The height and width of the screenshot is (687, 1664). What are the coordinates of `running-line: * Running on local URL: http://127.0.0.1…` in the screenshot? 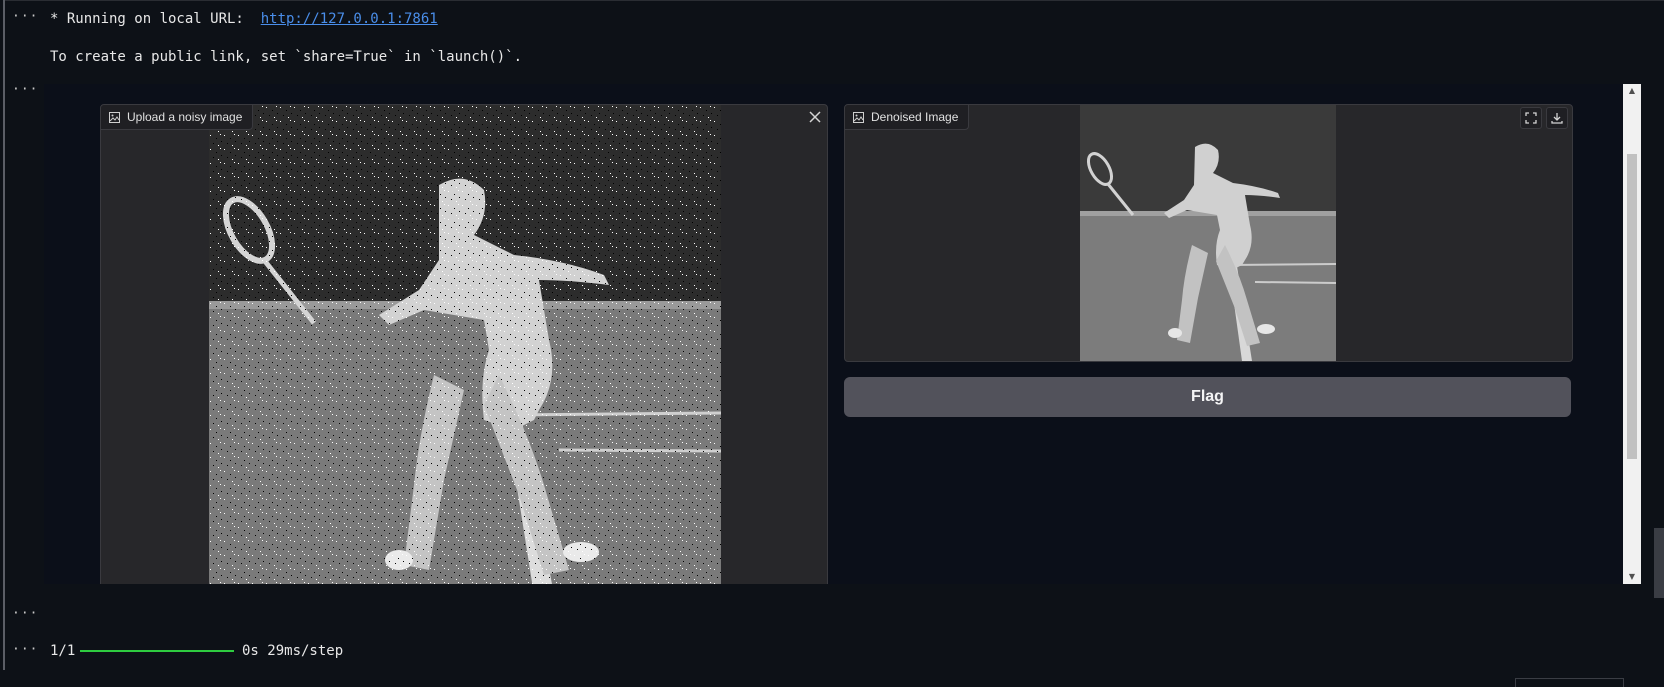 It's located at (244, 19).